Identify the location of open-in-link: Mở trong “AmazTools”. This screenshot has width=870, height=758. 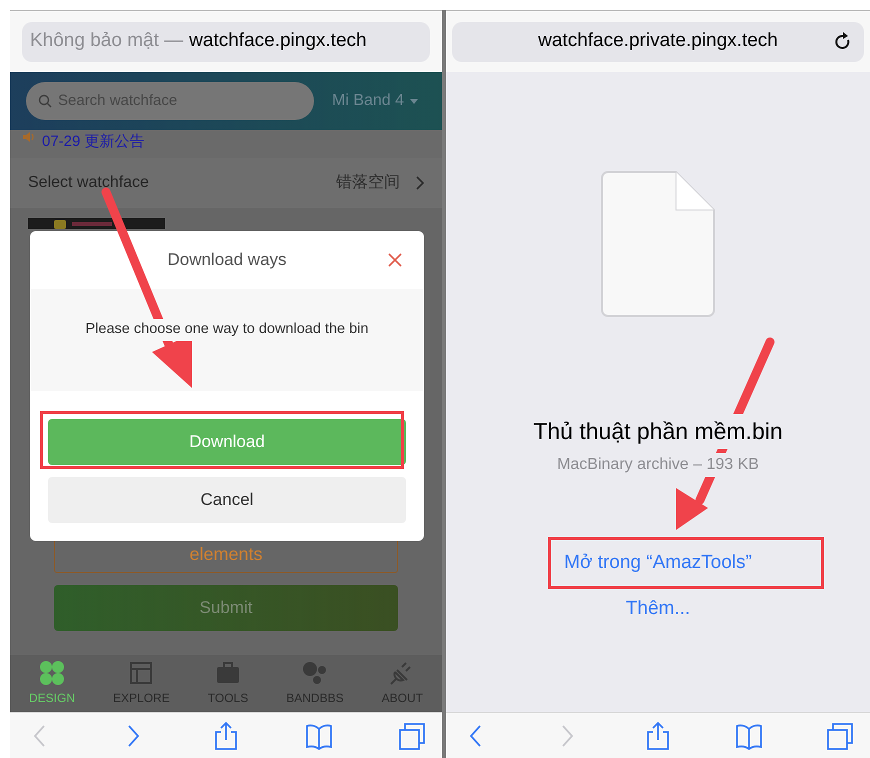
(658, 562).